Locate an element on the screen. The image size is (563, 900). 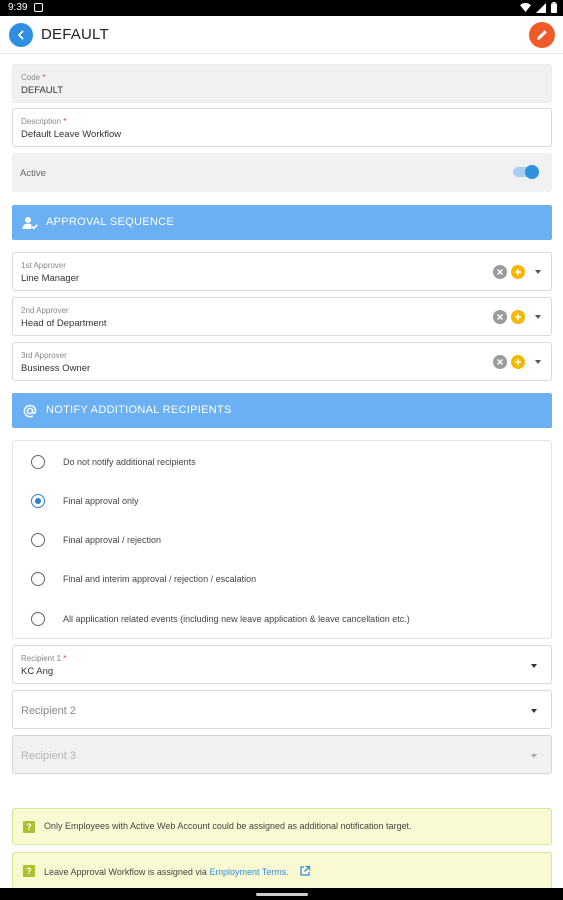
recipient-2-field: Recipient 2 is located at coordinates (282, 709).